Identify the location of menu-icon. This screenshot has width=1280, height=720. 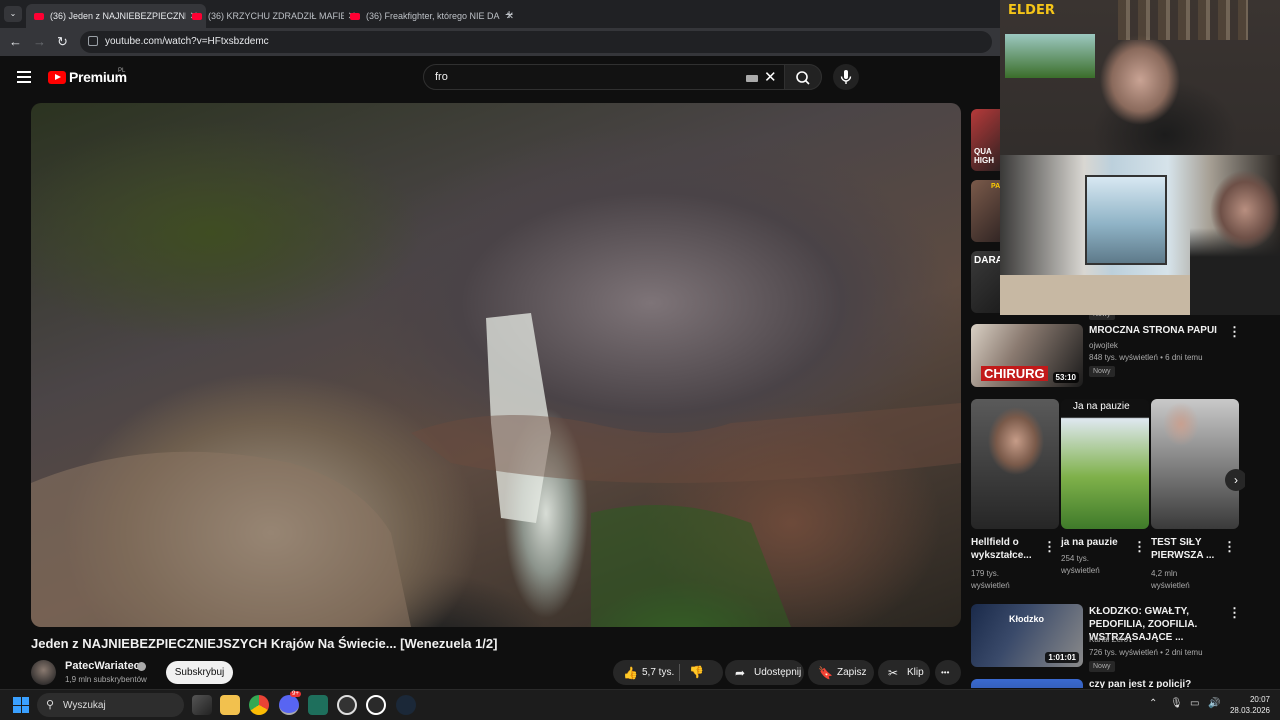
(24, 77).